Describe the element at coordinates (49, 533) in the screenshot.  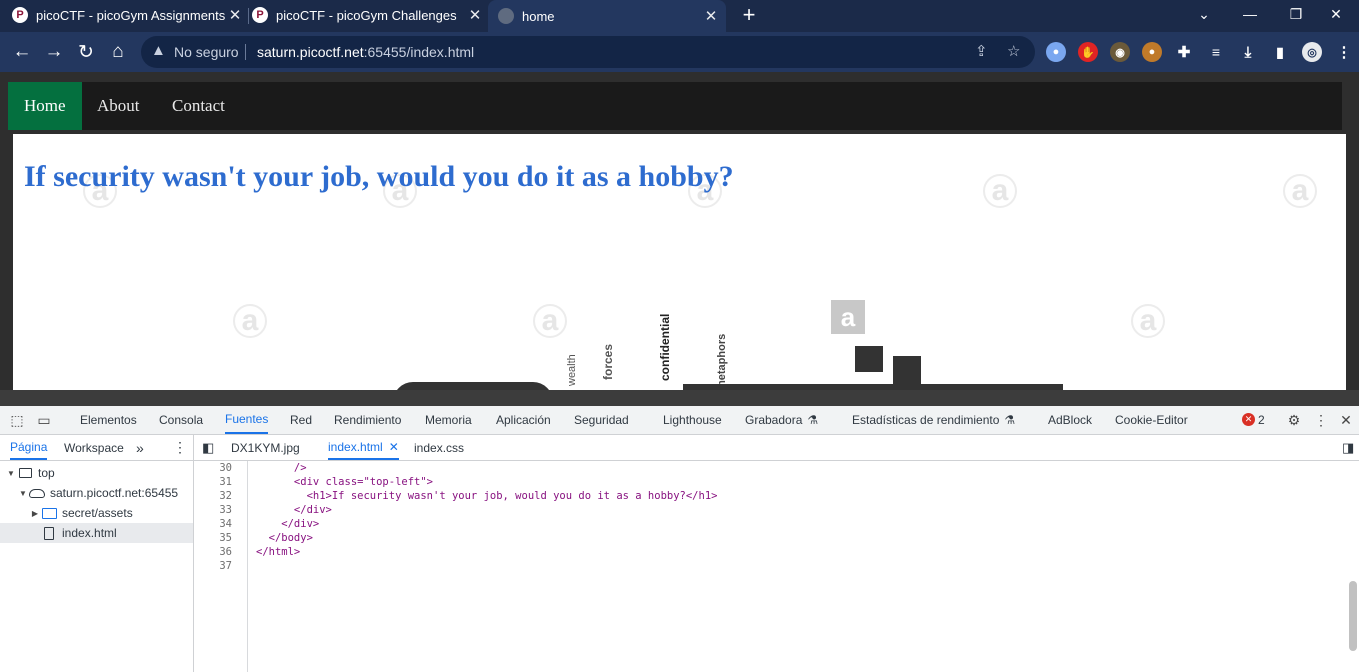
I see `file-icon` at that location.